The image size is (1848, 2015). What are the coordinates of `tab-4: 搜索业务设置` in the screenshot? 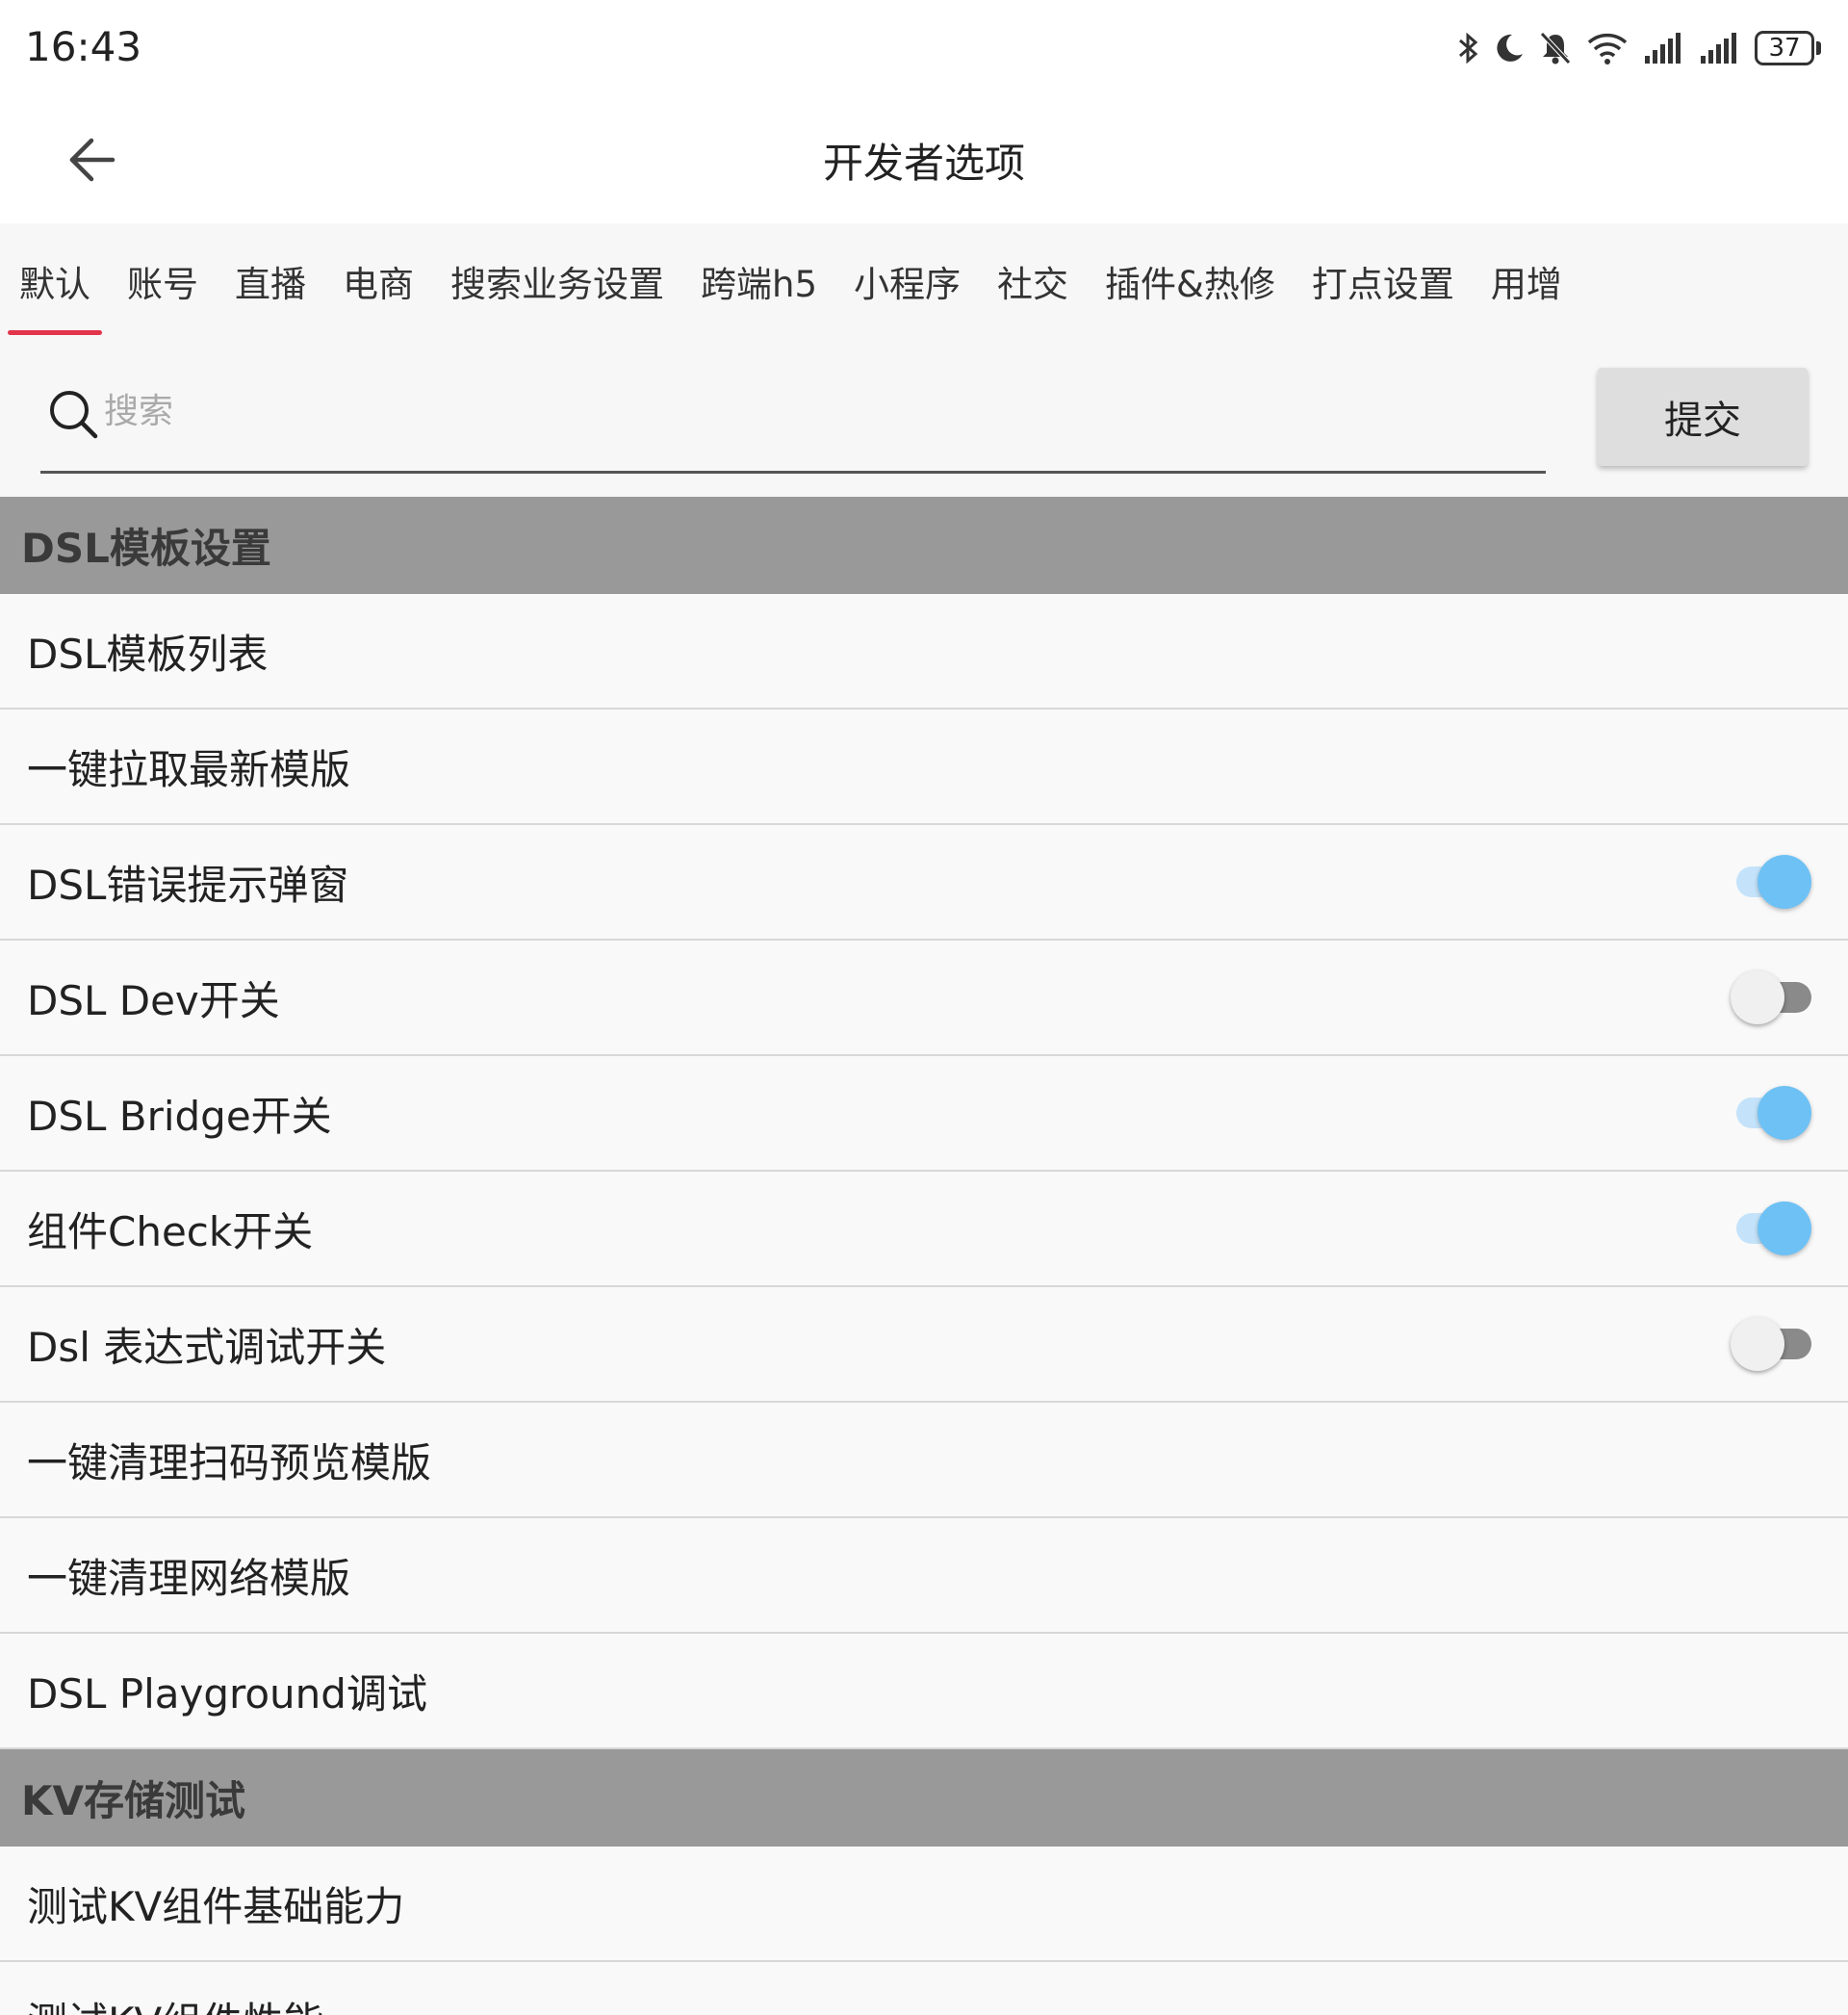 It's located at (557, 281).